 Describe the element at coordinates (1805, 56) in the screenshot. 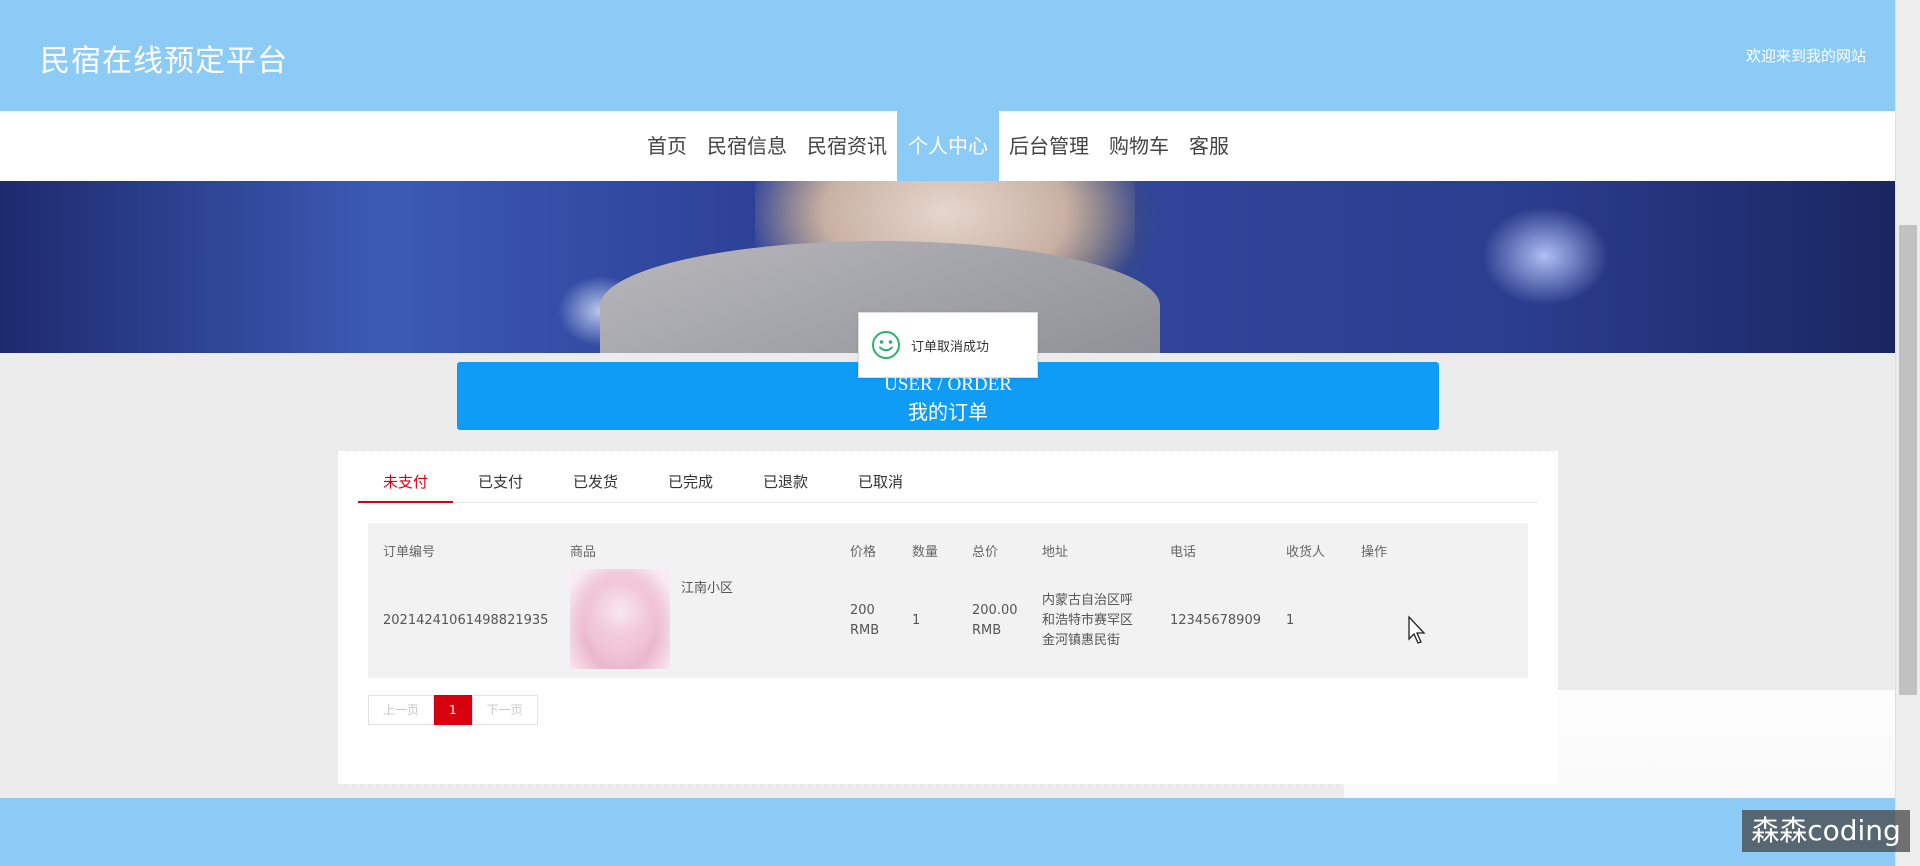

I see `welcome-text: 欢迎来到我的网站` at that location.